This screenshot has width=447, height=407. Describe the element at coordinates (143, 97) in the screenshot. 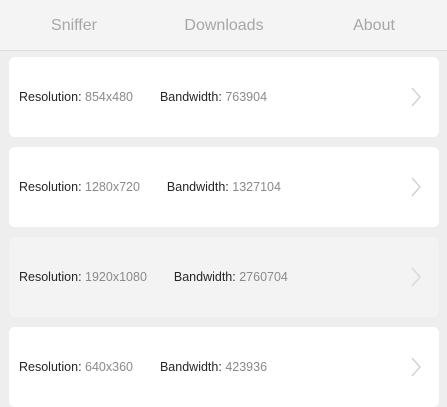

I see `stream-info: Resolution: 854x480 Bandwidth: 763904` at that location.